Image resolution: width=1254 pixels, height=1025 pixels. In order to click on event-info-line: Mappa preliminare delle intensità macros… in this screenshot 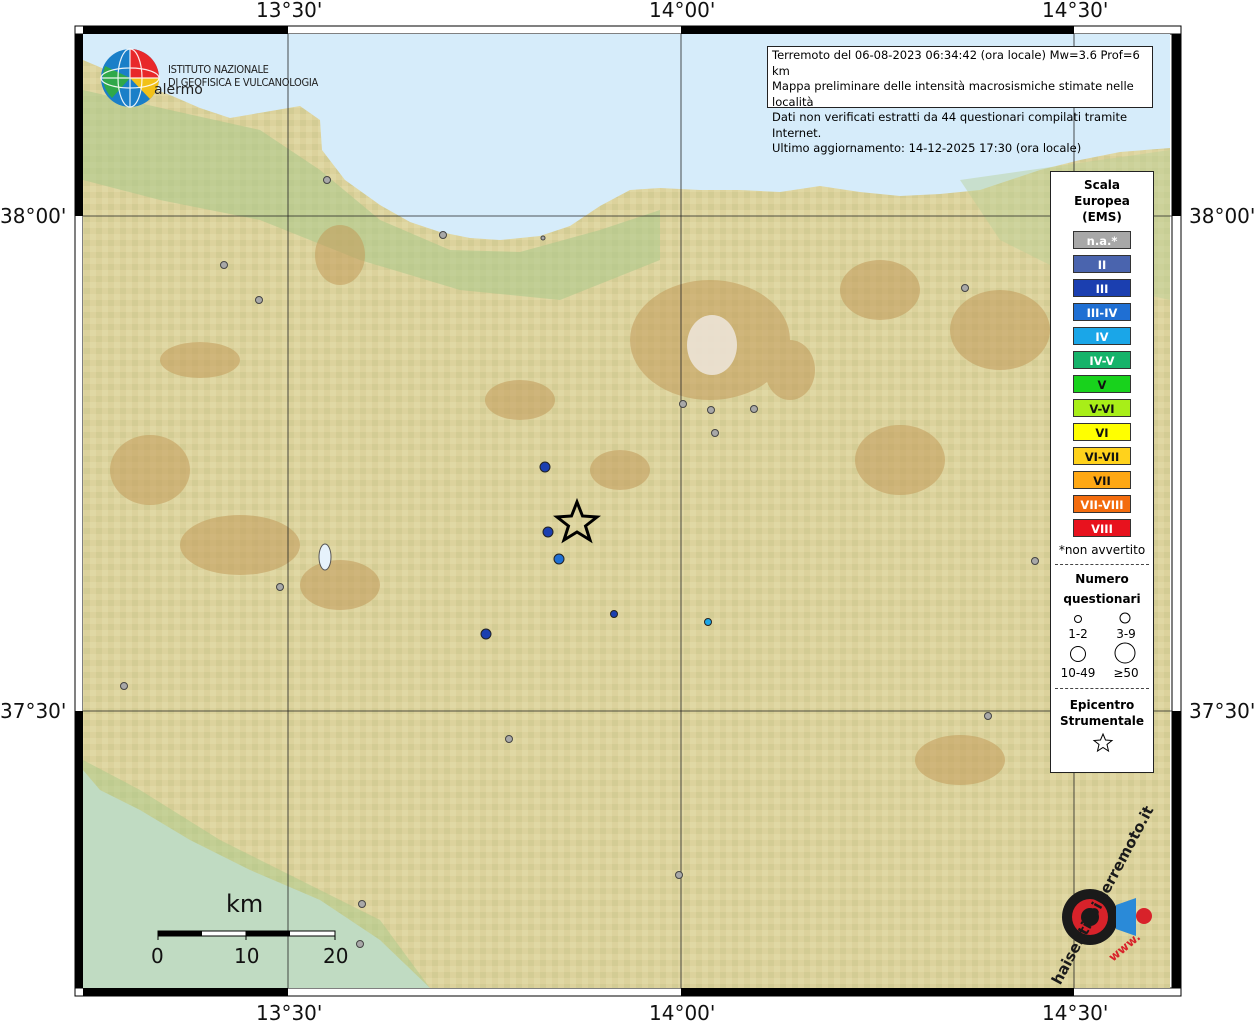, I will do `click(953, 94)`.